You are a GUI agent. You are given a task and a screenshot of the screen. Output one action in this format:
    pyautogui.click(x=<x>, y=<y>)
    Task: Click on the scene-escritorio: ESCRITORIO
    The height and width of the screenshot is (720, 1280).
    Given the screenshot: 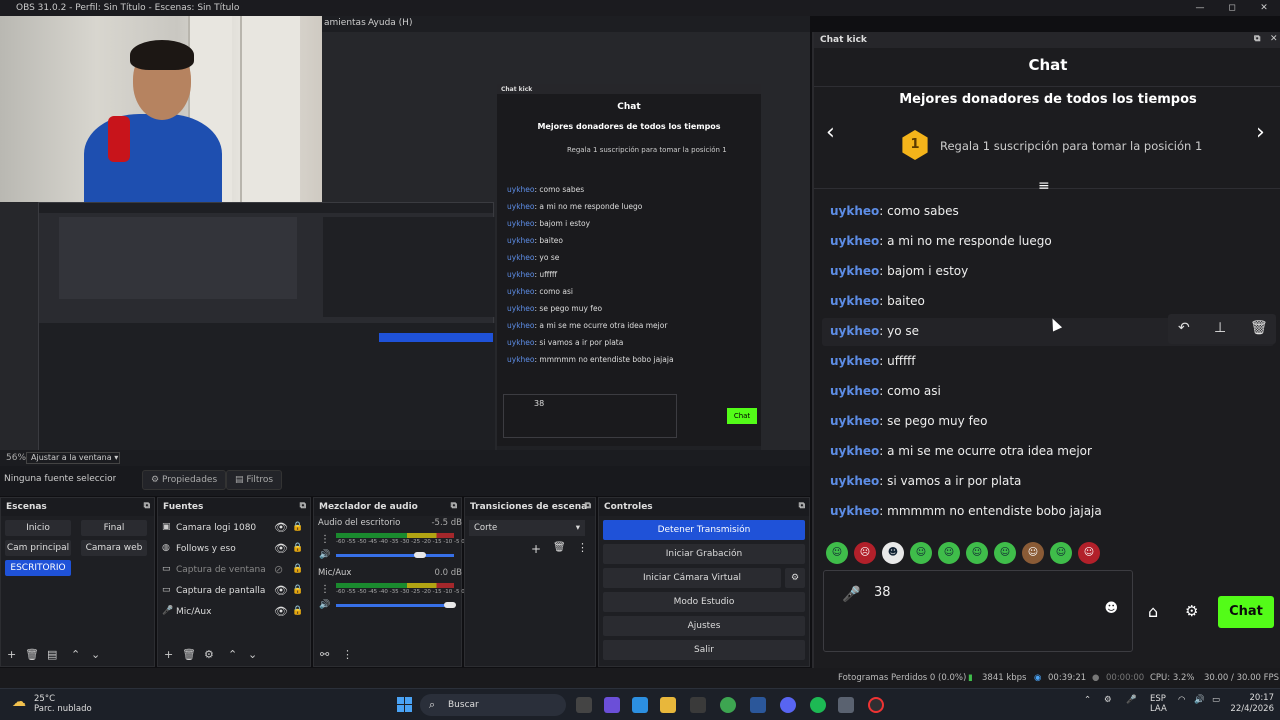 What is the action you would take?
    pyautogui.click(x=38, y=568)
    